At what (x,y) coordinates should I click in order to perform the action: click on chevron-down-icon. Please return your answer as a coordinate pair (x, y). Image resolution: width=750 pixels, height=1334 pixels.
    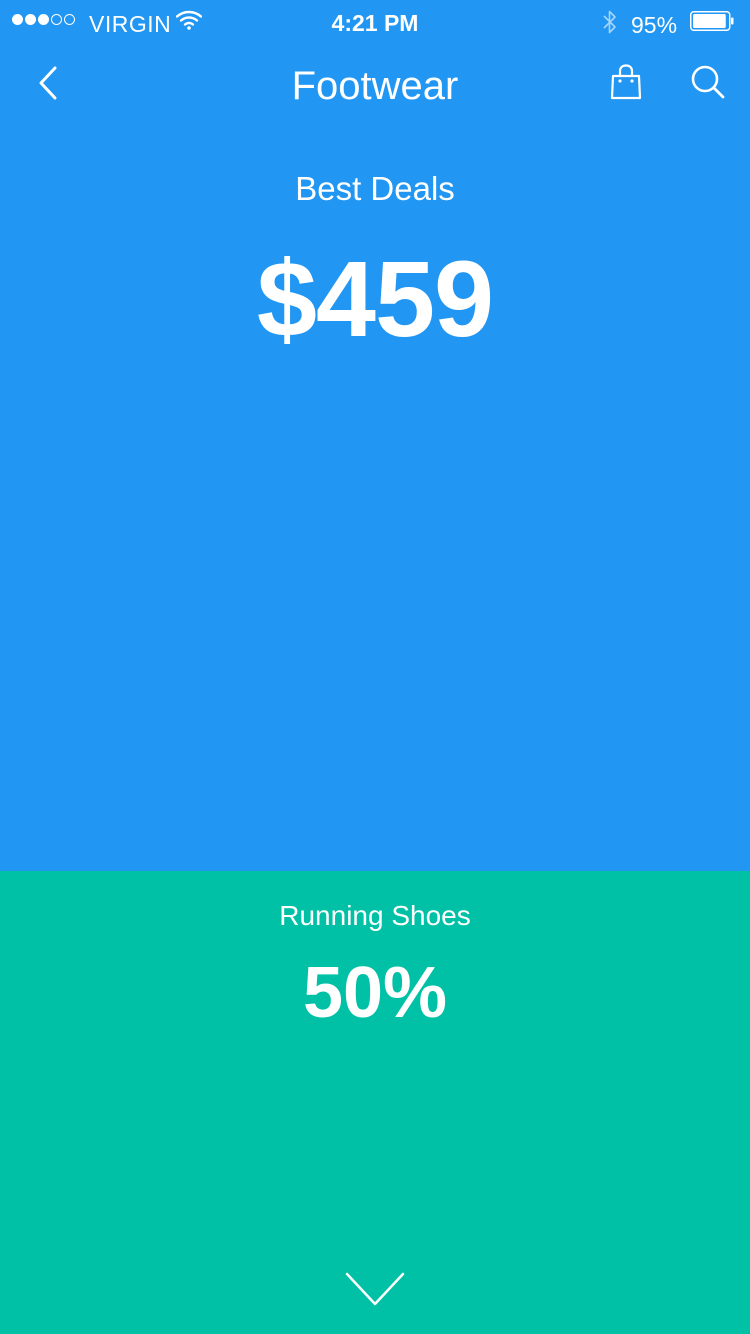
    Looking at the image, I should click on (375, 1290).